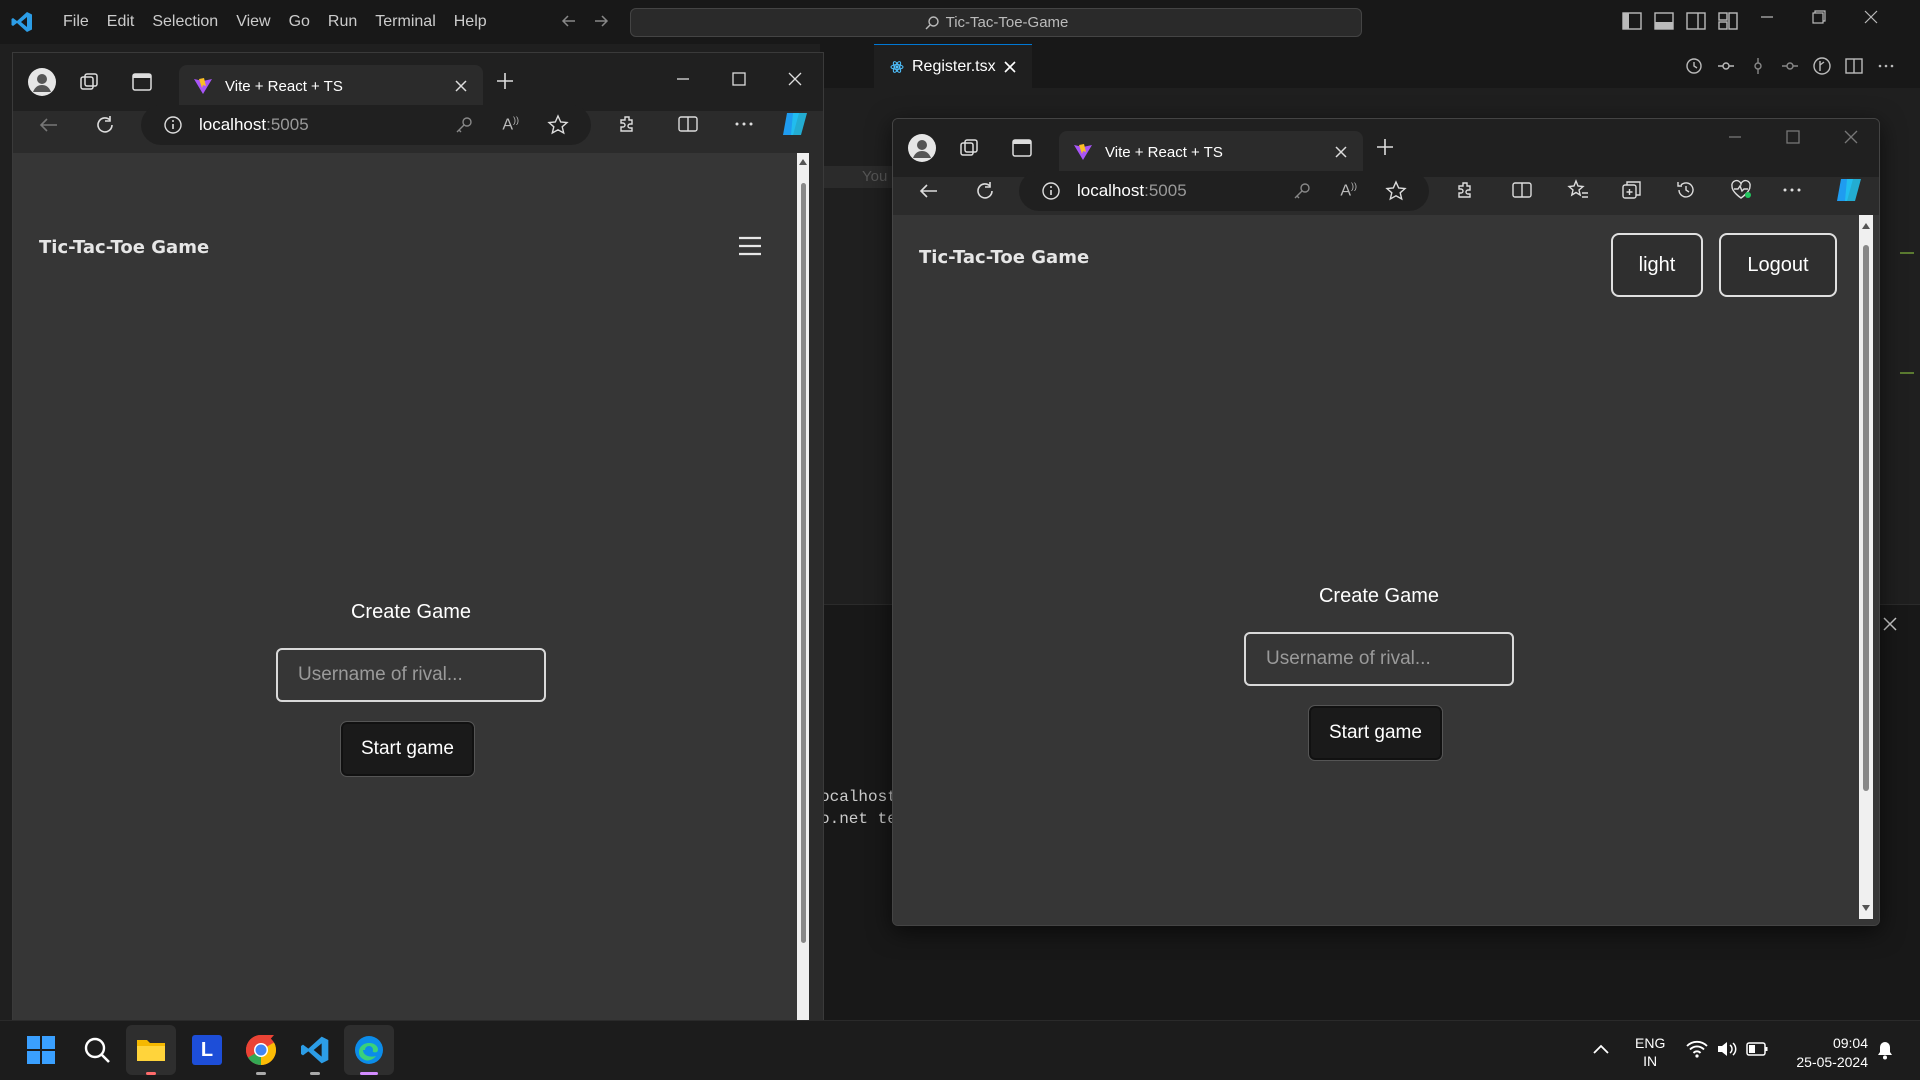 This screenshot has width=1920, height=1080. I want to click on more-actions-icon, so click(1886, 66).